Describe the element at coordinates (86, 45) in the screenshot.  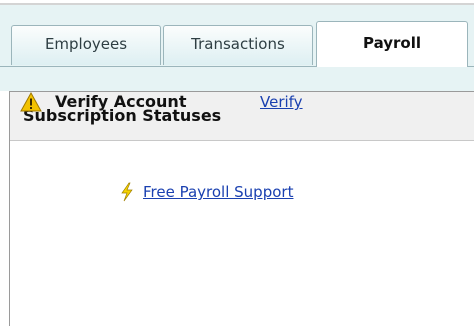
I see `tab-employees: Employees` at that location.